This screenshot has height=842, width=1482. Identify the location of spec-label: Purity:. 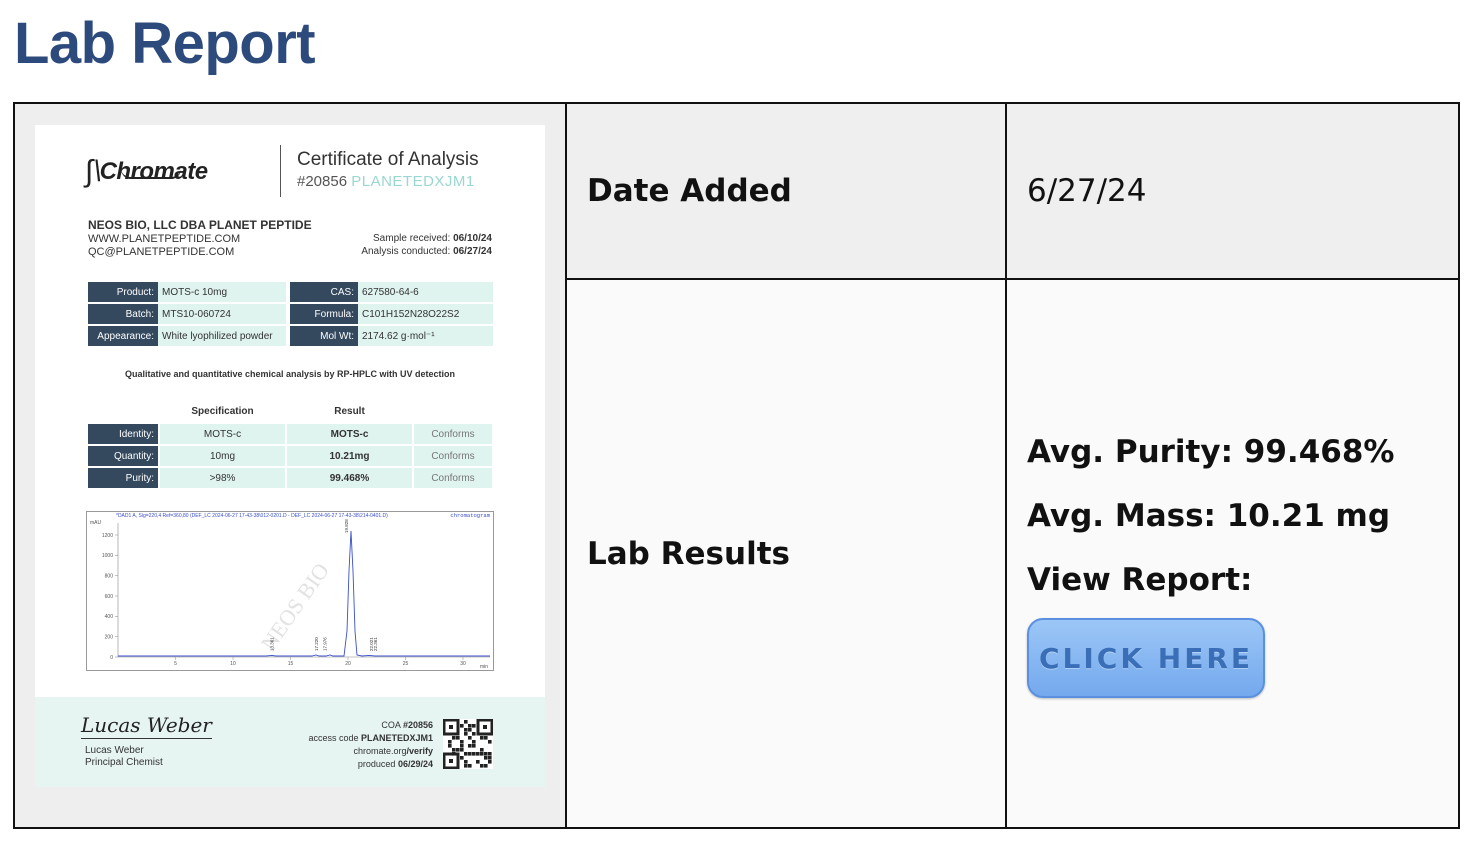
(123, 478).